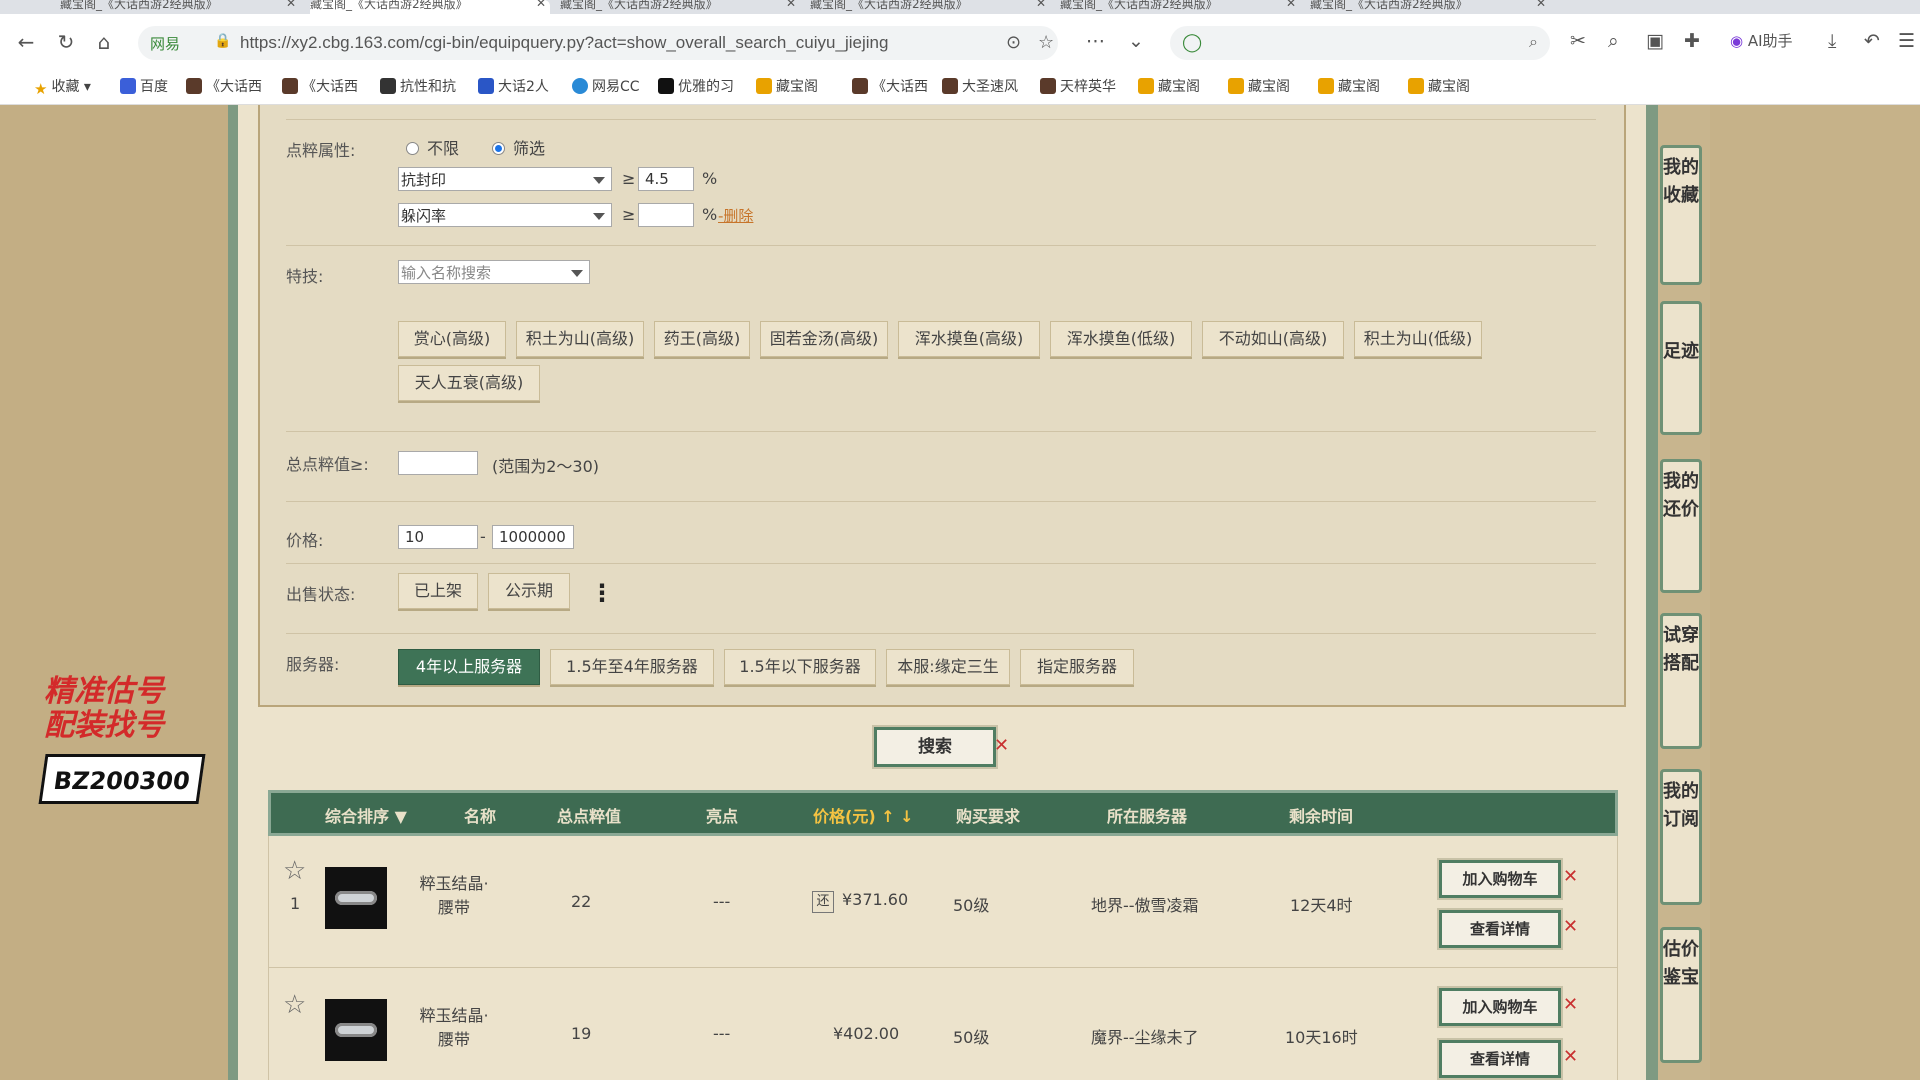 The image size is (1920, 1080). I want to click on bookmark-item: 抗性和抗, so click(418, 86).